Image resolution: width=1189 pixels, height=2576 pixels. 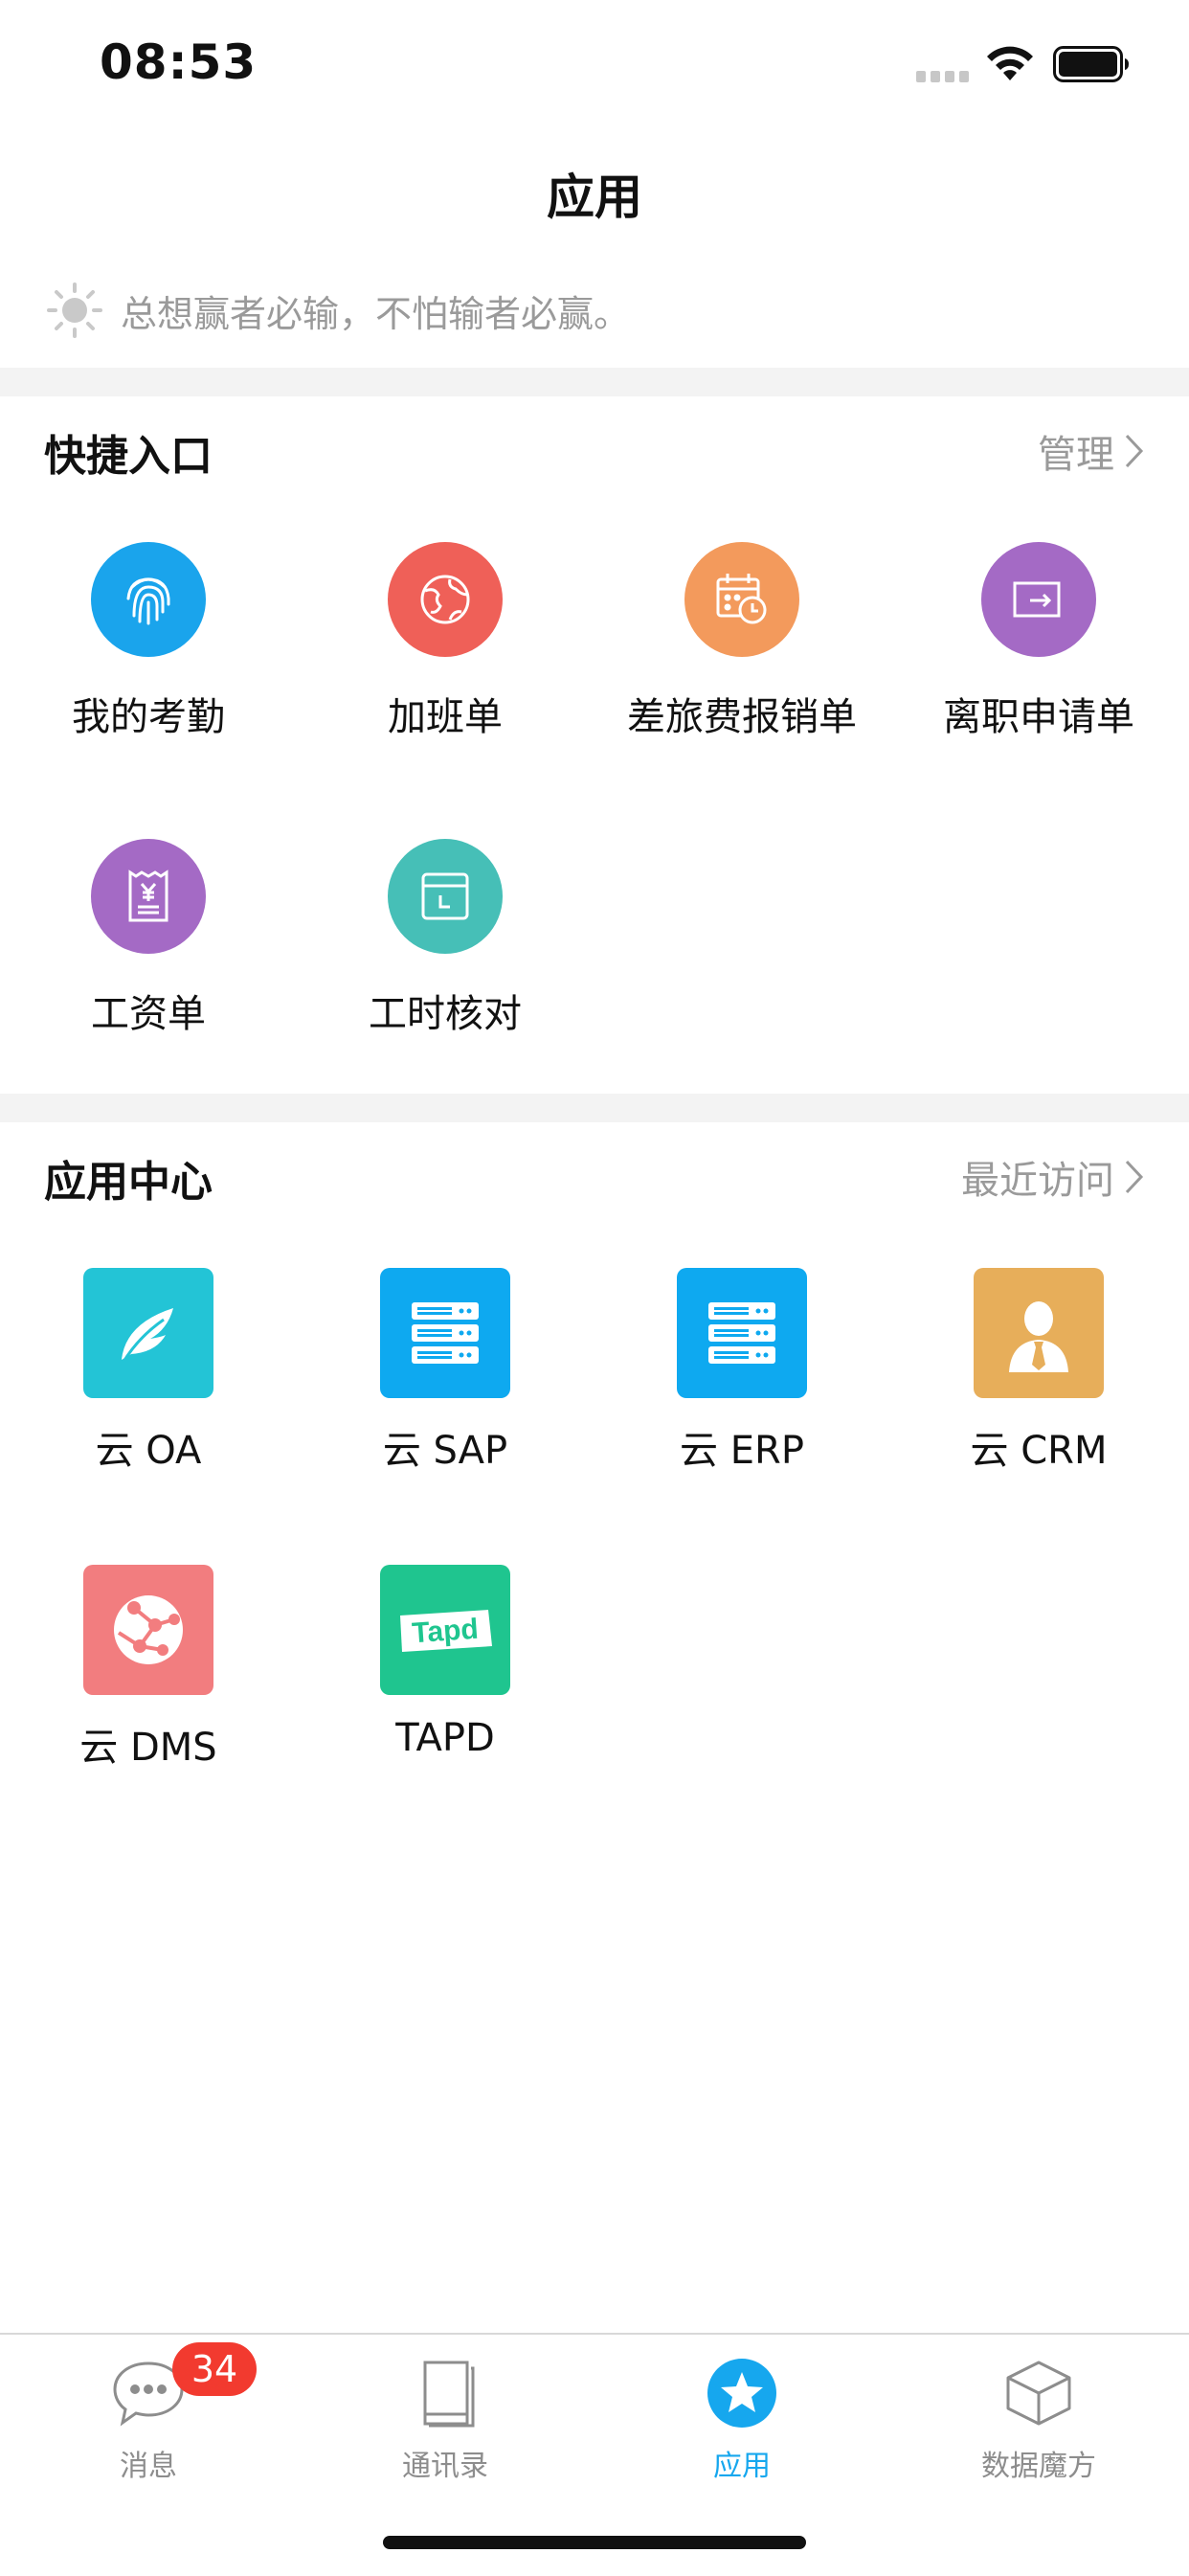 I want to click on calendar-clock-icon, so click(x=741, y=599).